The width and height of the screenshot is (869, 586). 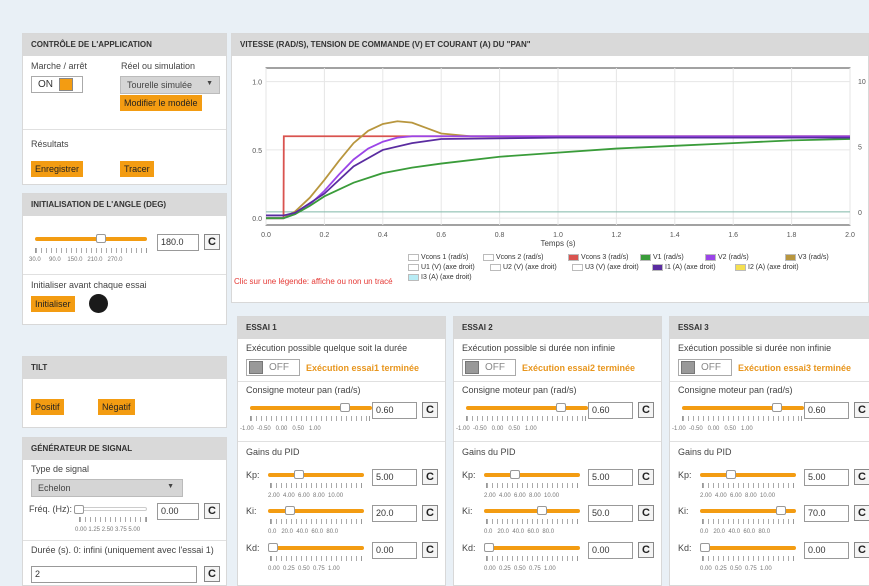 I want to click on signal-type-select: Echelon ▼, so click(x=107, y=488).